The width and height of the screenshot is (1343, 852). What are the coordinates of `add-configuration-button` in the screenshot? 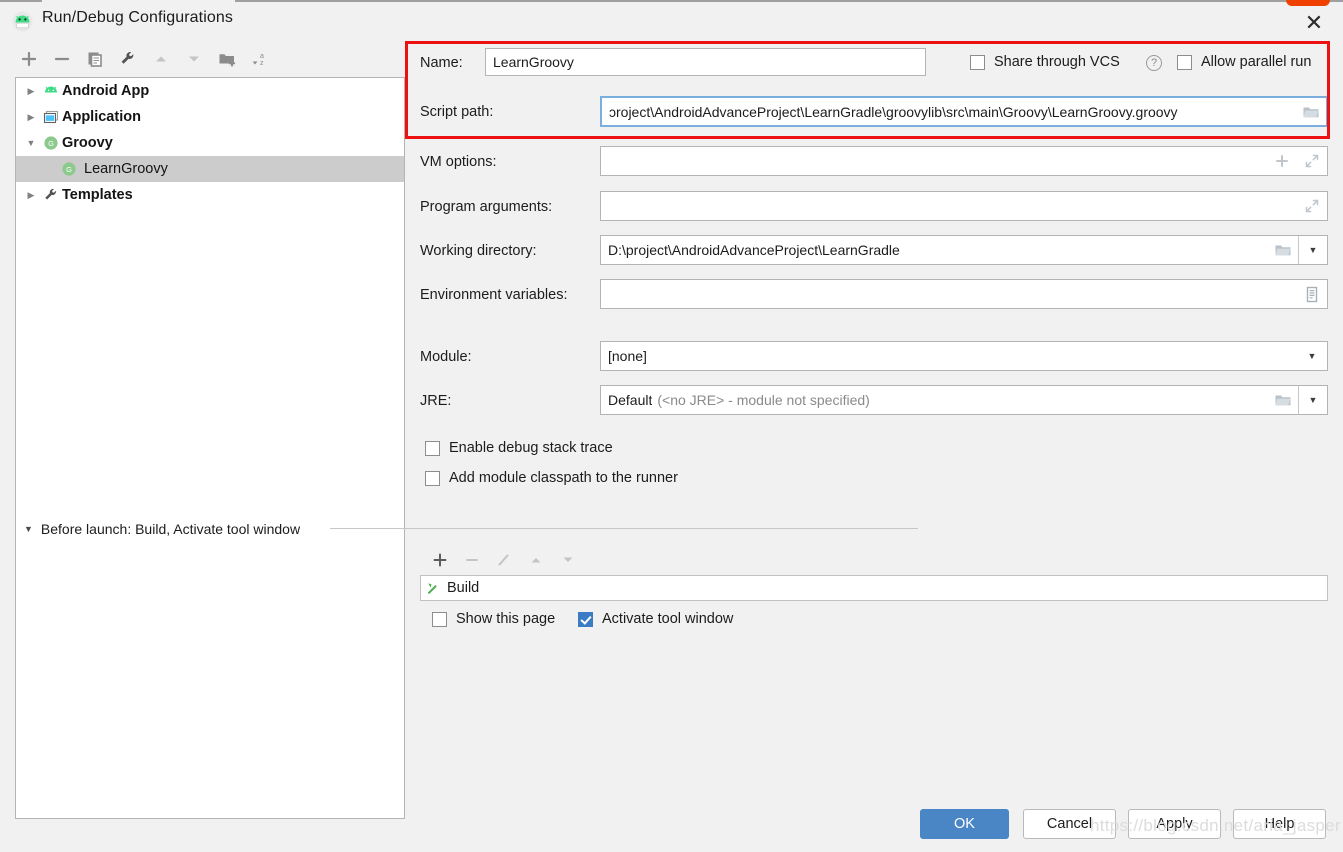 It's located at (29, 59).